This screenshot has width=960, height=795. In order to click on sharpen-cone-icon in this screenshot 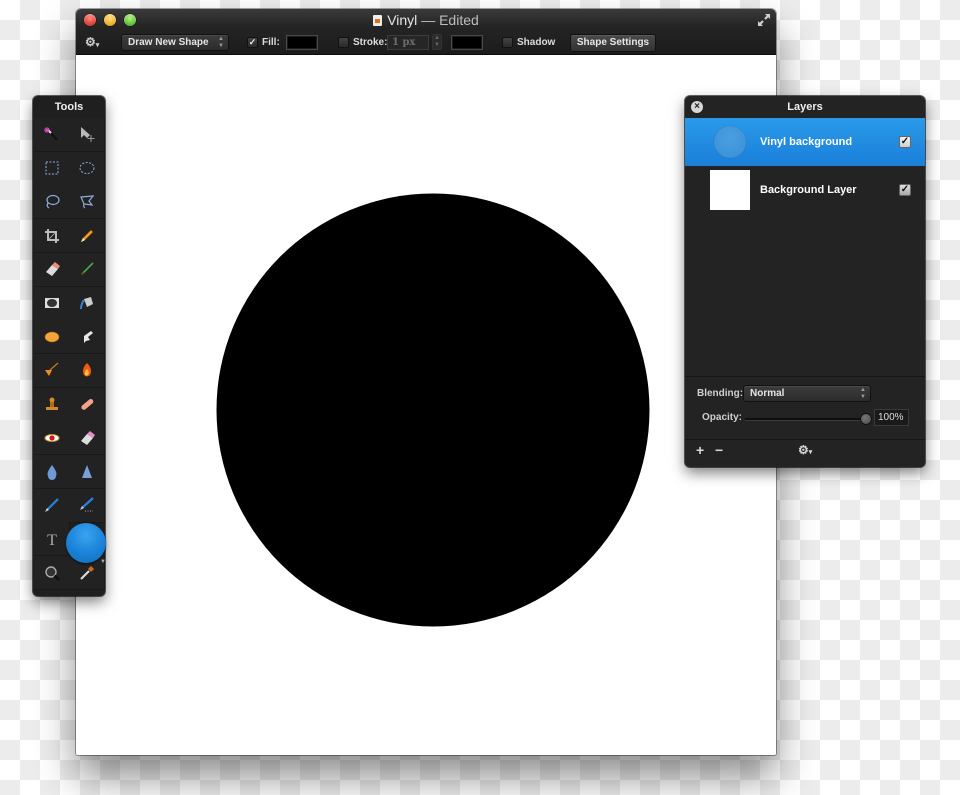, I will do `click(86, 471)`.